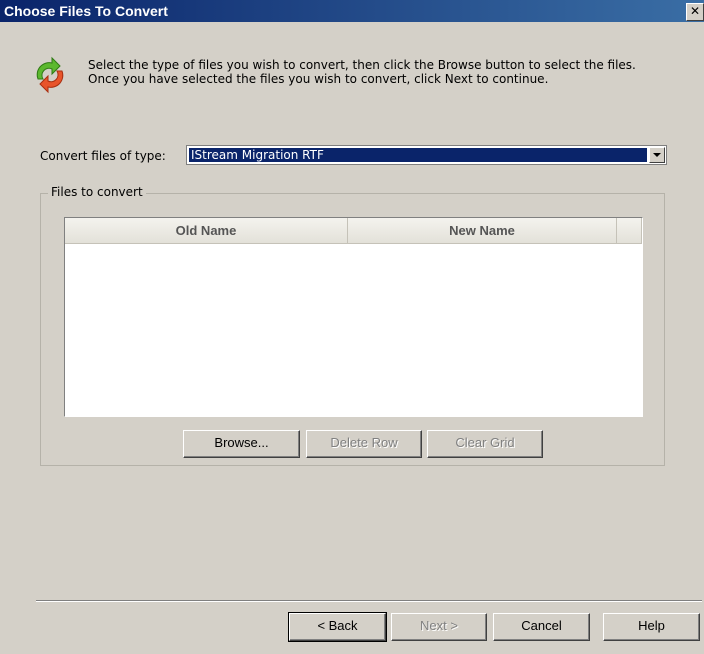 Image resolution: width=704 pixels, height=654 pixels. I want to click on next-button: Next >, so click(439, 627).